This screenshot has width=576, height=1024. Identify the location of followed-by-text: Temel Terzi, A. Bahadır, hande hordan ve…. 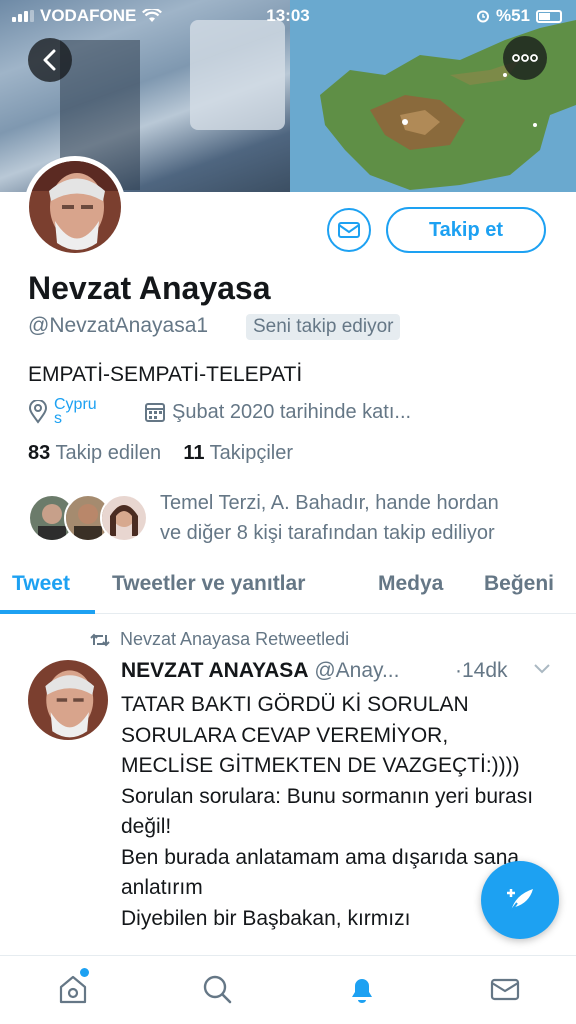
(329, 518).